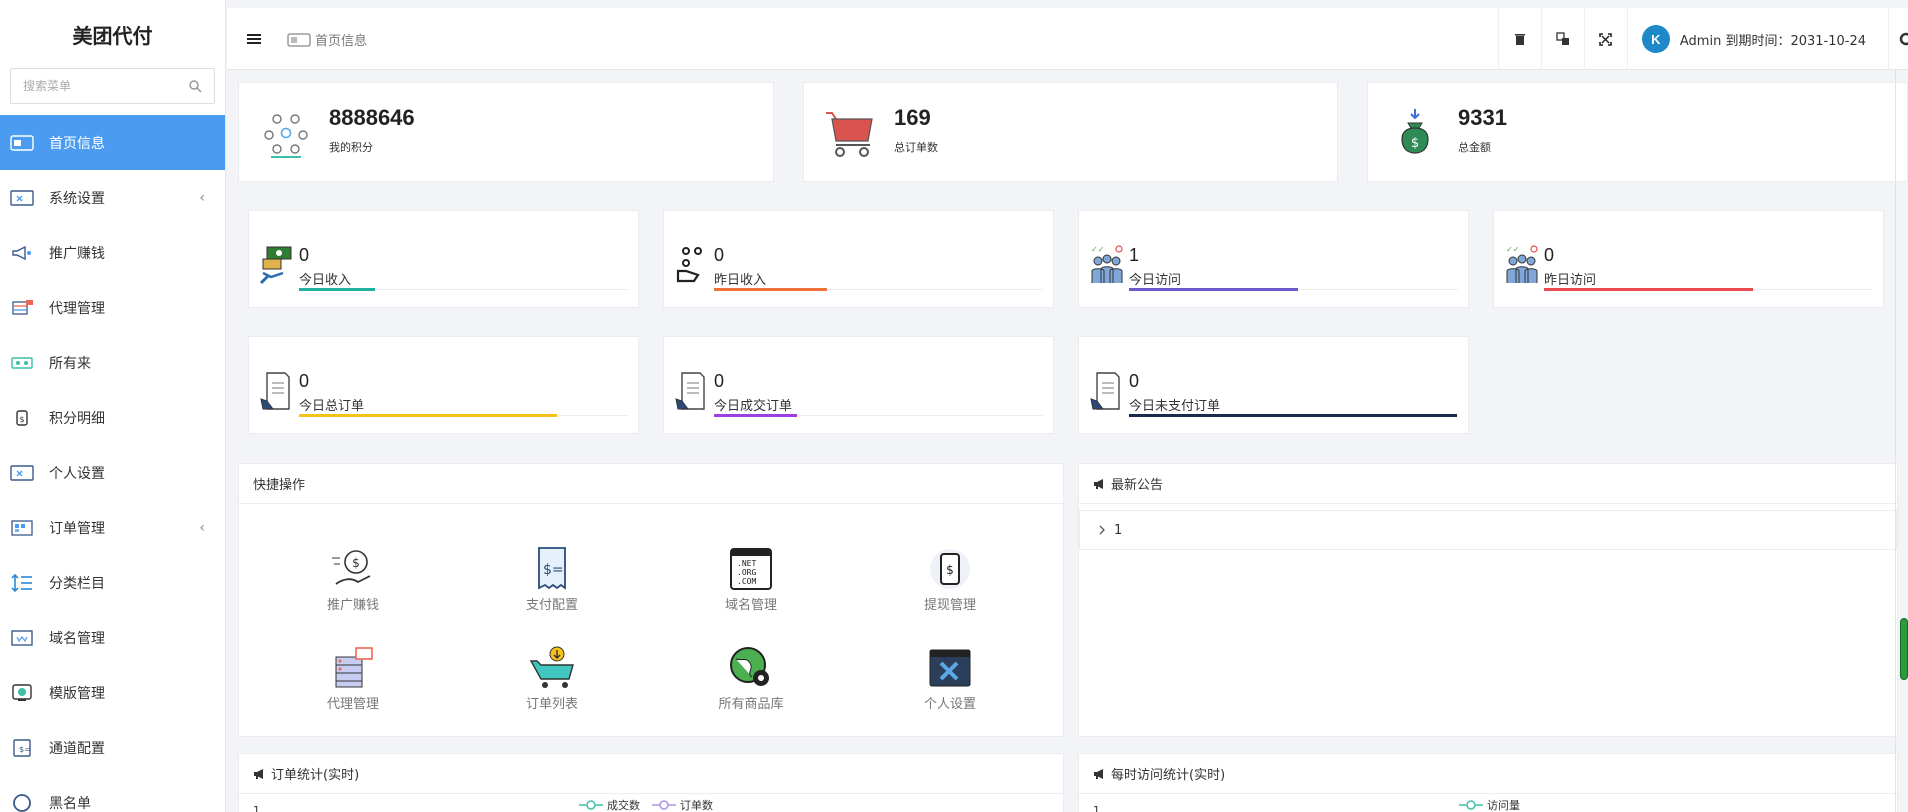  Describe the element at coordinates (277, 392) in the screenshot. I see `order-doc-icon` at that location.